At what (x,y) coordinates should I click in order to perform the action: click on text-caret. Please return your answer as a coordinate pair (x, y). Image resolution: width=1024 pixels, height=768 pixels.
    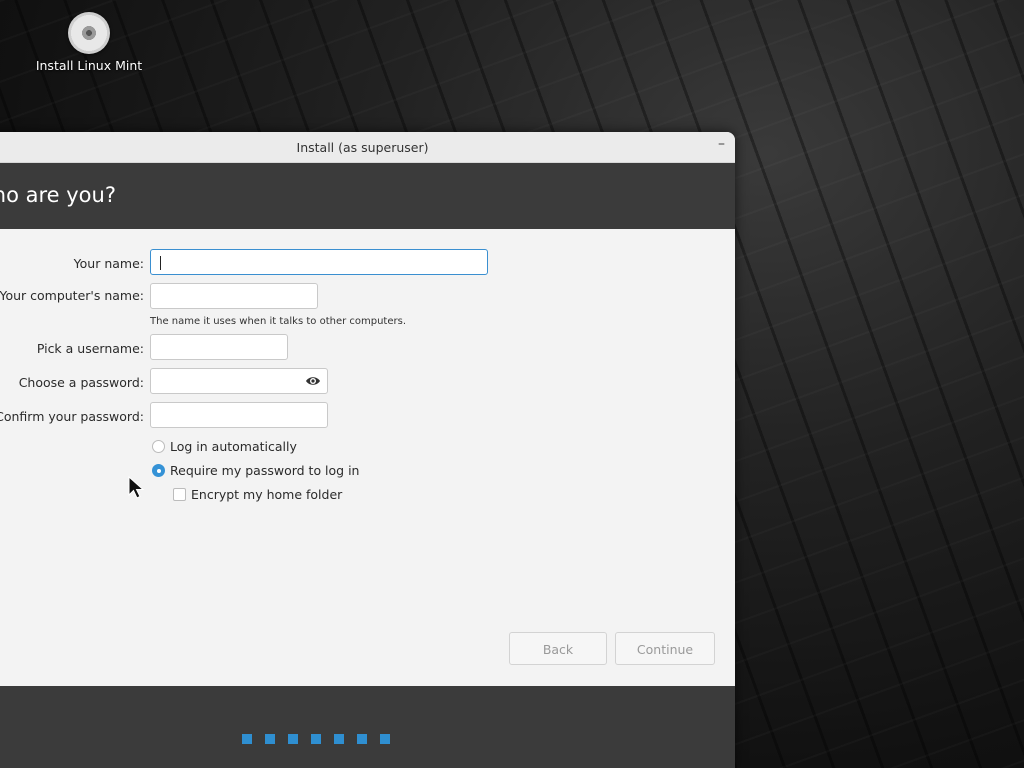
    Looking at the image, I should click on (160, 263).